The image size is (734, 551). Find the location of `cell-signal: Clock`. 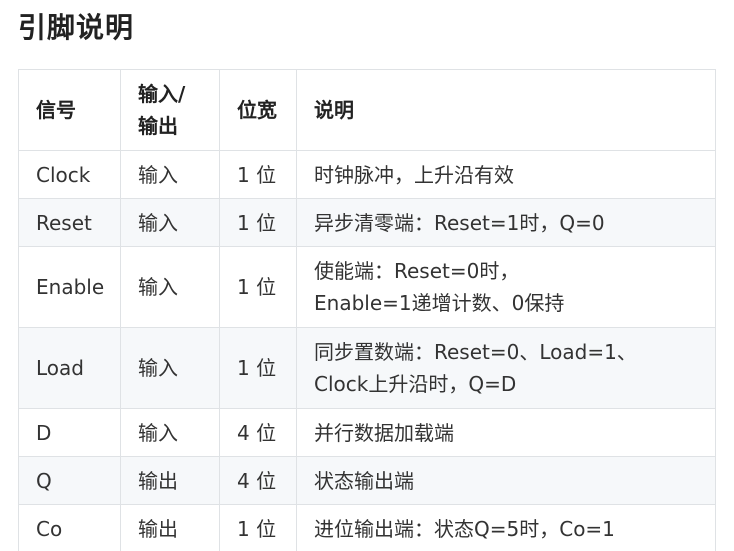

cell-signal: Clock is located at coordinates (69, 174).